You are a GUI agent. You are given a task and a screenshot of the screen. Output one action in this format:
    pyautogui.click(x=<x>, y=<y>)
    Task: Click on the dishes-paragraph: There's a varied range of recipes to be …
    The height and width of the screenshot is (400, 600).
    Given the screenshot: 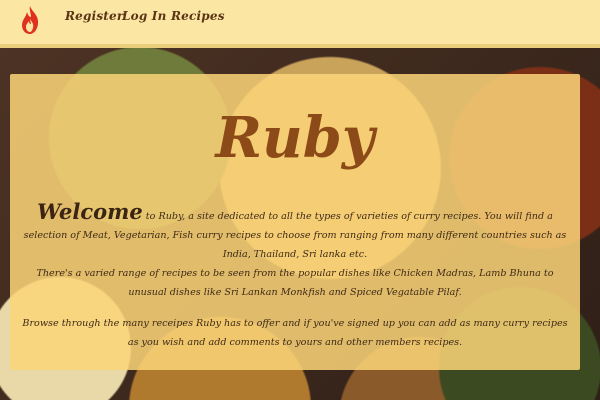 What is the action you would take?
    pyautogui.click(x=295, y=283)
    